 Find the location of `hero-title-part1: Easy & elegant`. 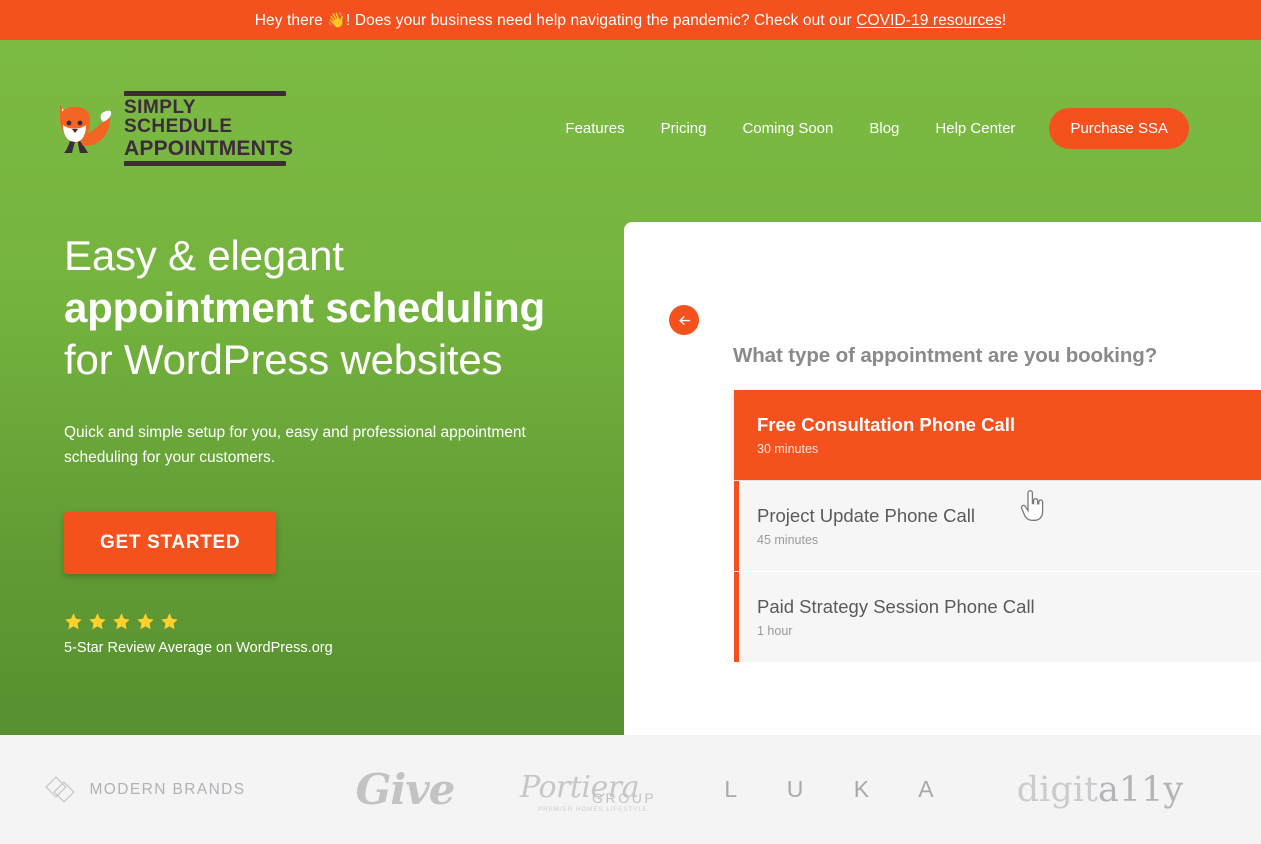

hero-title-part1: Easy & elegant is located at coordinates (204, 255).